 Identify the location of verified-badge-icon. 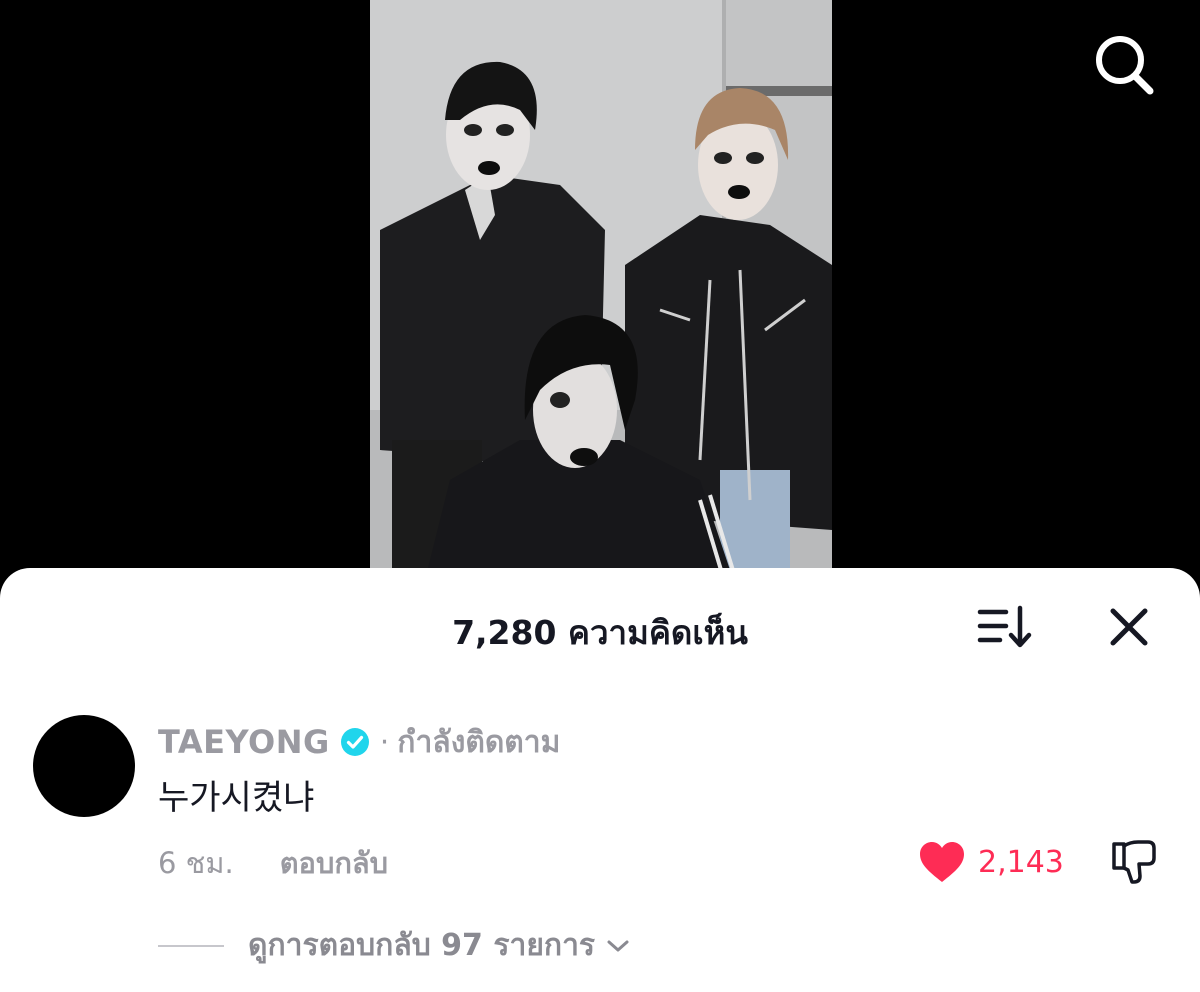
(354, 742).